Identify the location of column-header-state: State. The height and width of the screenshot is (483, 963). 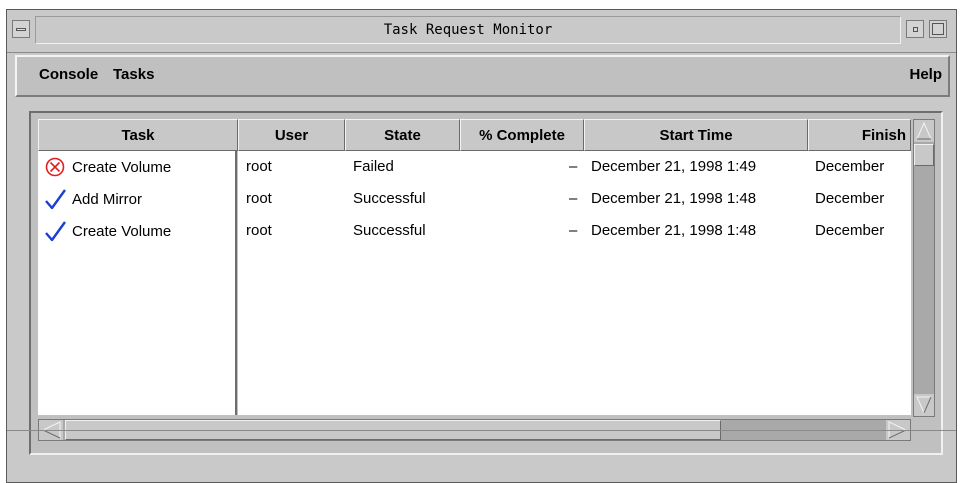
(402, 135).